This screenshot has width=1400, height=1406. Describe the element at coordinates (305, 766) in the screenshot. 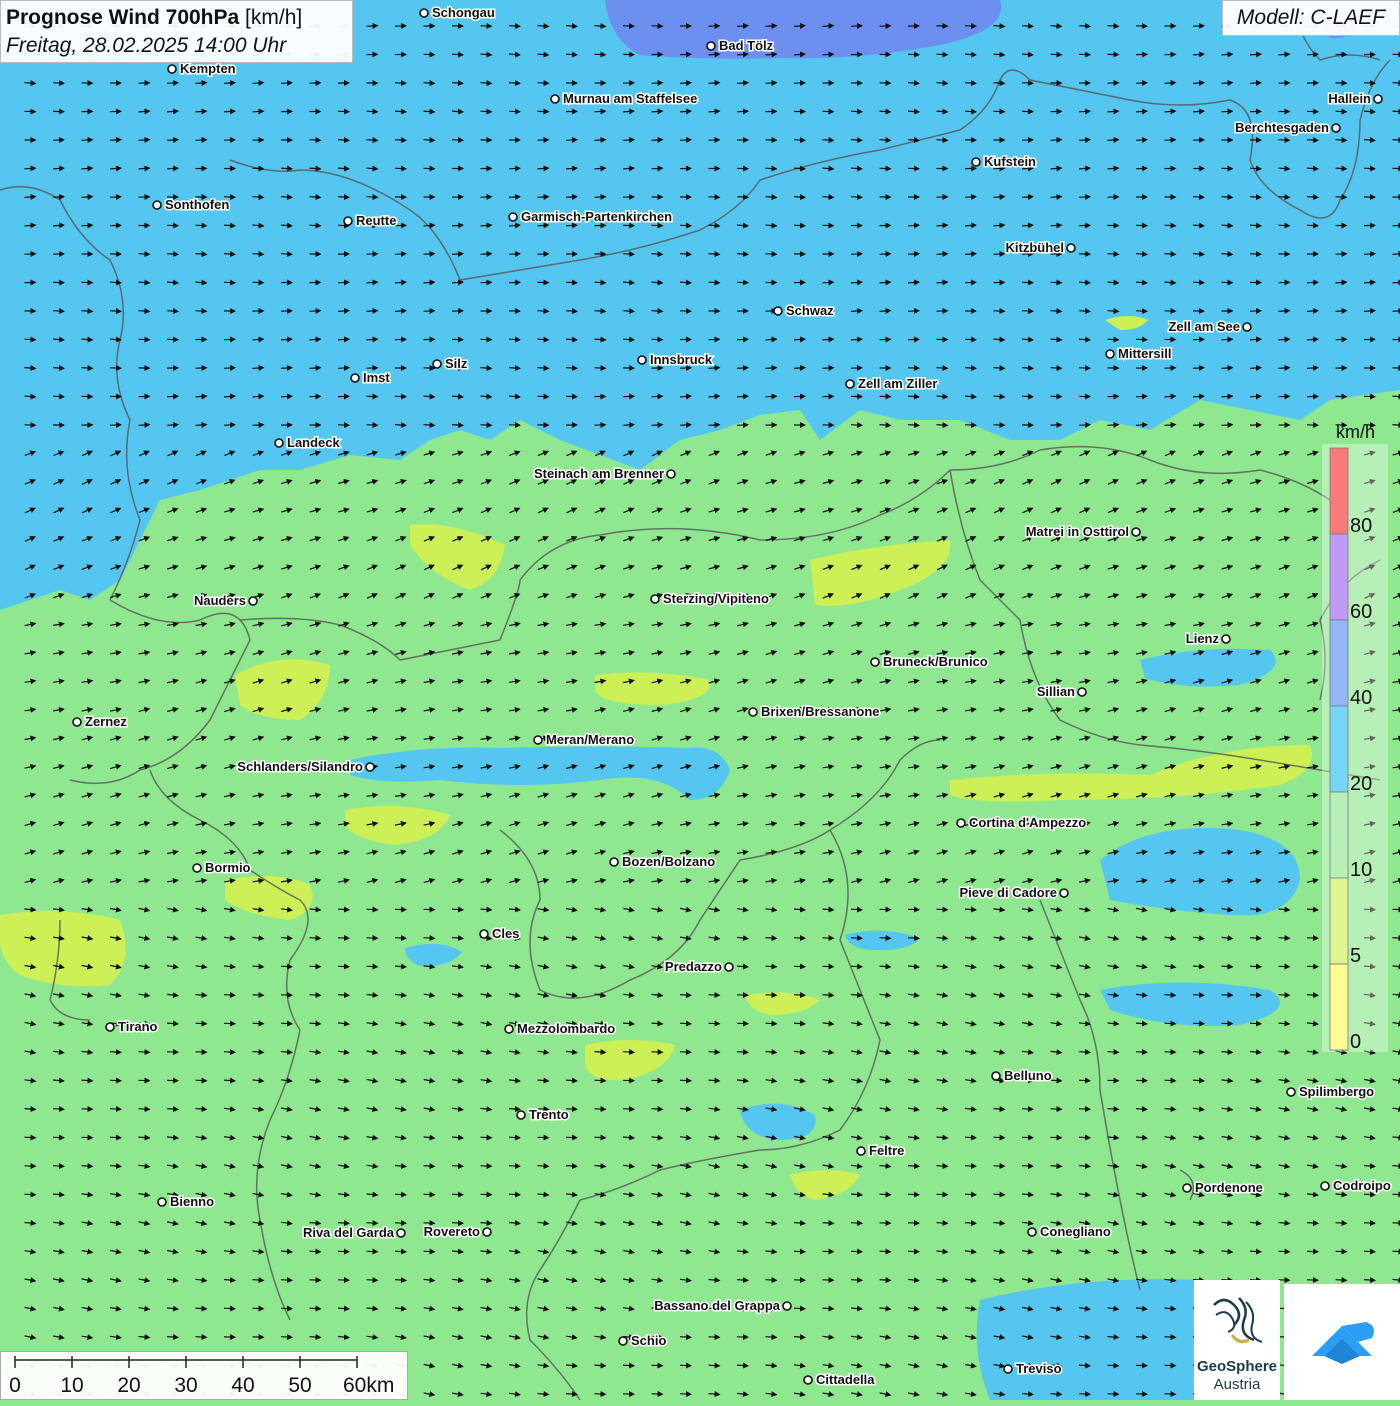

I see `city-marker: Schlanders/Silandro` at that location.